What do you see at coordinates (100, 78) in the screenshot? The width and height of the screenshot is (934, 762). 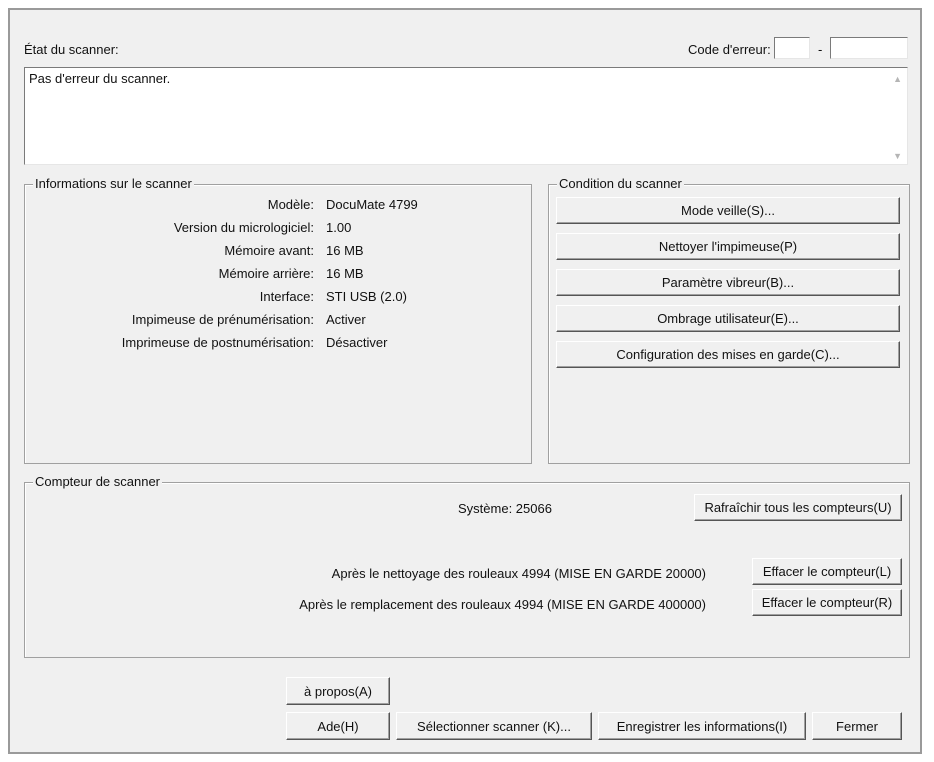 I see `status-message: Pas d'erreur du scanner.` at bounding box center [100, 78].